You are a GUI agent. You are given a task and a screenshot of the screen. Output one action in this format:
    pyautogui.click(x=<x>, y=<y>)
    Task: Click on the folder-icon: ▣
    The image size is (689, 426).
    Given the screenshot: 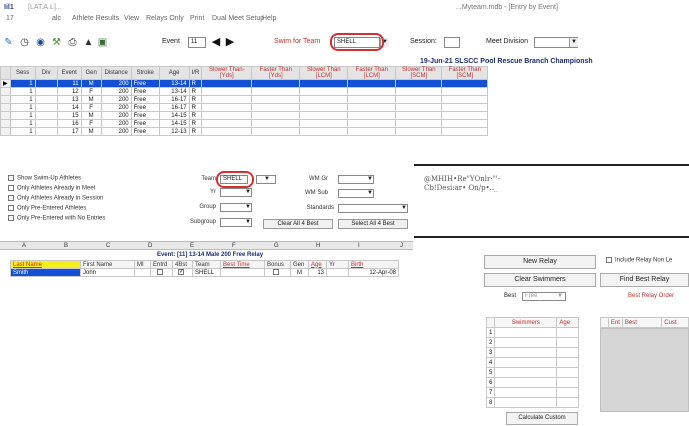 What is the action you would take?
    pyautogui.click(x=102, y=42)
    